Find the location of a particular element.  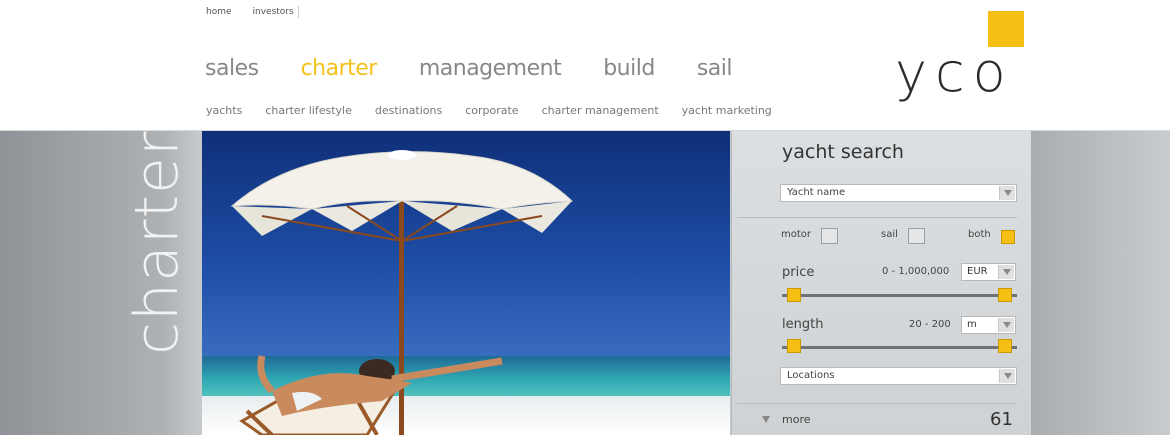

locations-select: Locations is located at coordinates (898, 376).